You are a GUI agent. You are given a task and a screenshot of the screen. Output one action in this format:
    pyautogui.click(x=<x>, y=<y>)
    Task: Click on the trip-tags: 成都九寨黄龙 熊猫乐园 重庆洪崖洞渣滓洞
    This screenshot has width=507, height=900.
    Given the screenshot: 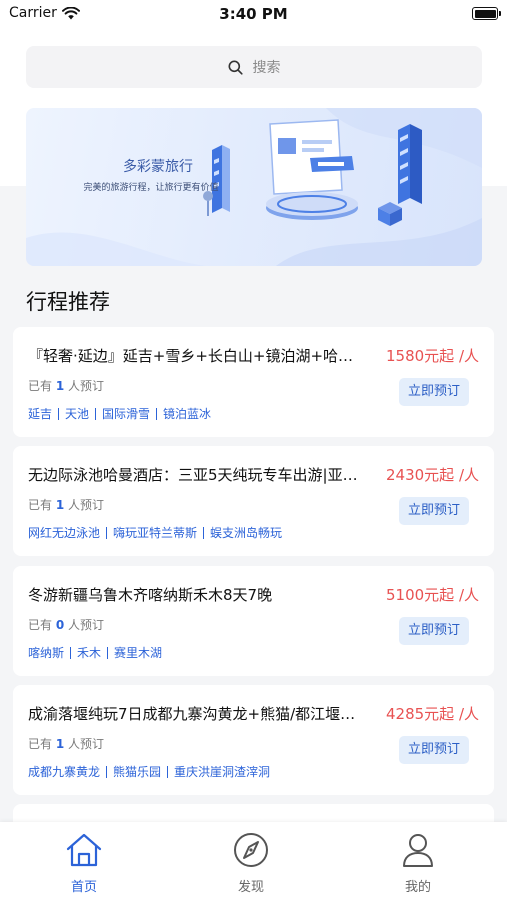 What is the action you would take?
    pyautogui.click(x=149, y=771)
    